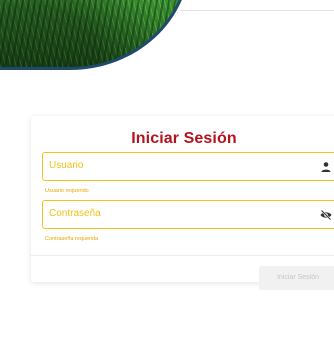  I want to click on username-error: Usuario requerido, so click(67, 191).